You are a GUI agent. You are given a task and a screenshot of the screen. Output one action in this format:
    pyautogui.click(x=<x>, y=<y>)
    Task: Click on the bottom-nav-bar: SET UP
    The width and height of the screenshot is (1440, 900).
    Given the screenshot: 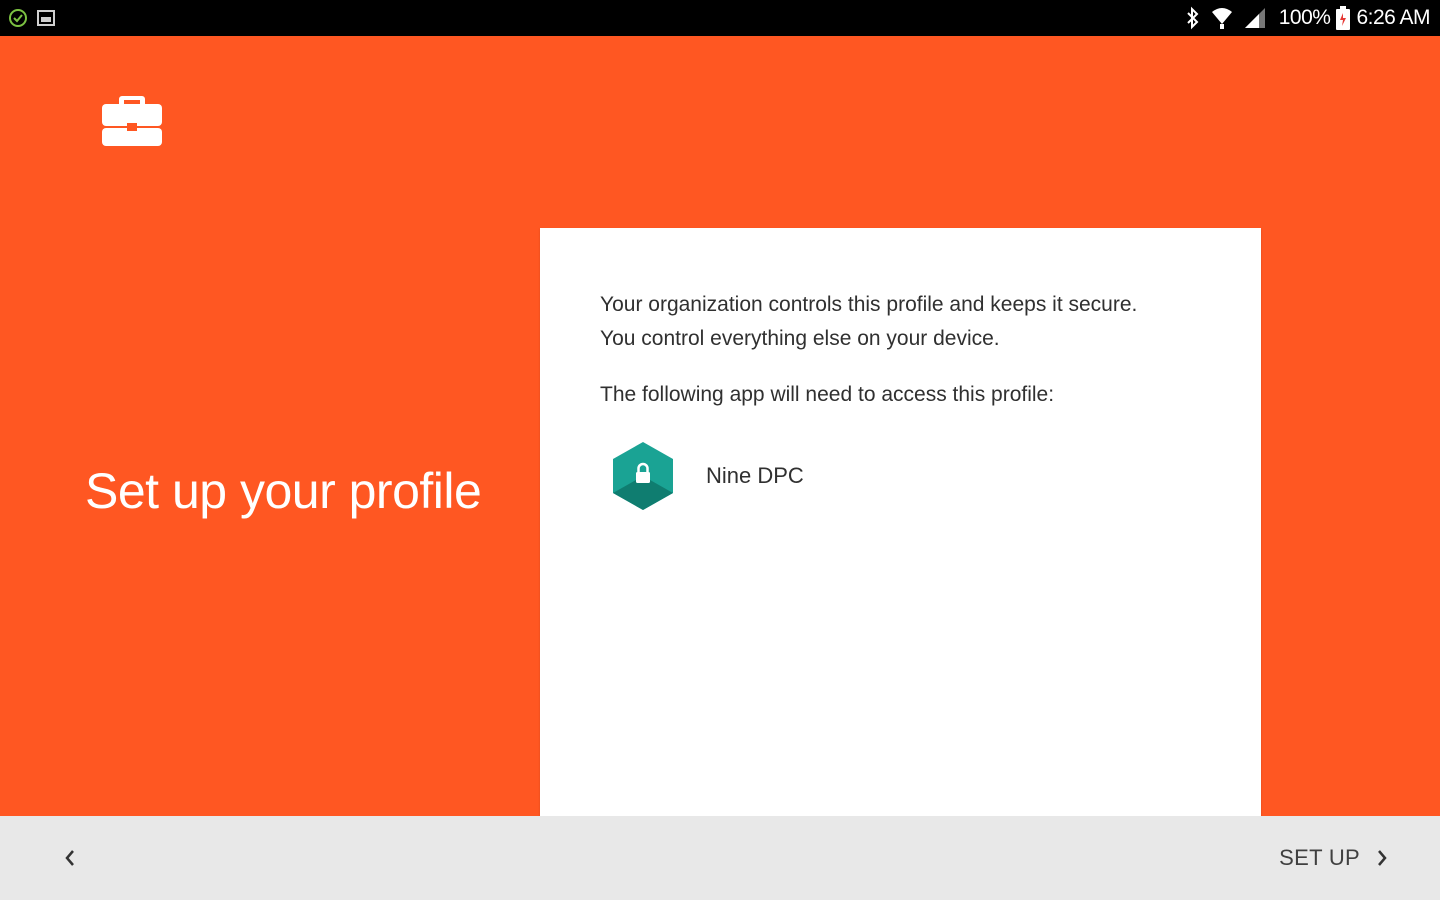 What is the action you would take?
    pyautogui.click(x=720, y=858)
    